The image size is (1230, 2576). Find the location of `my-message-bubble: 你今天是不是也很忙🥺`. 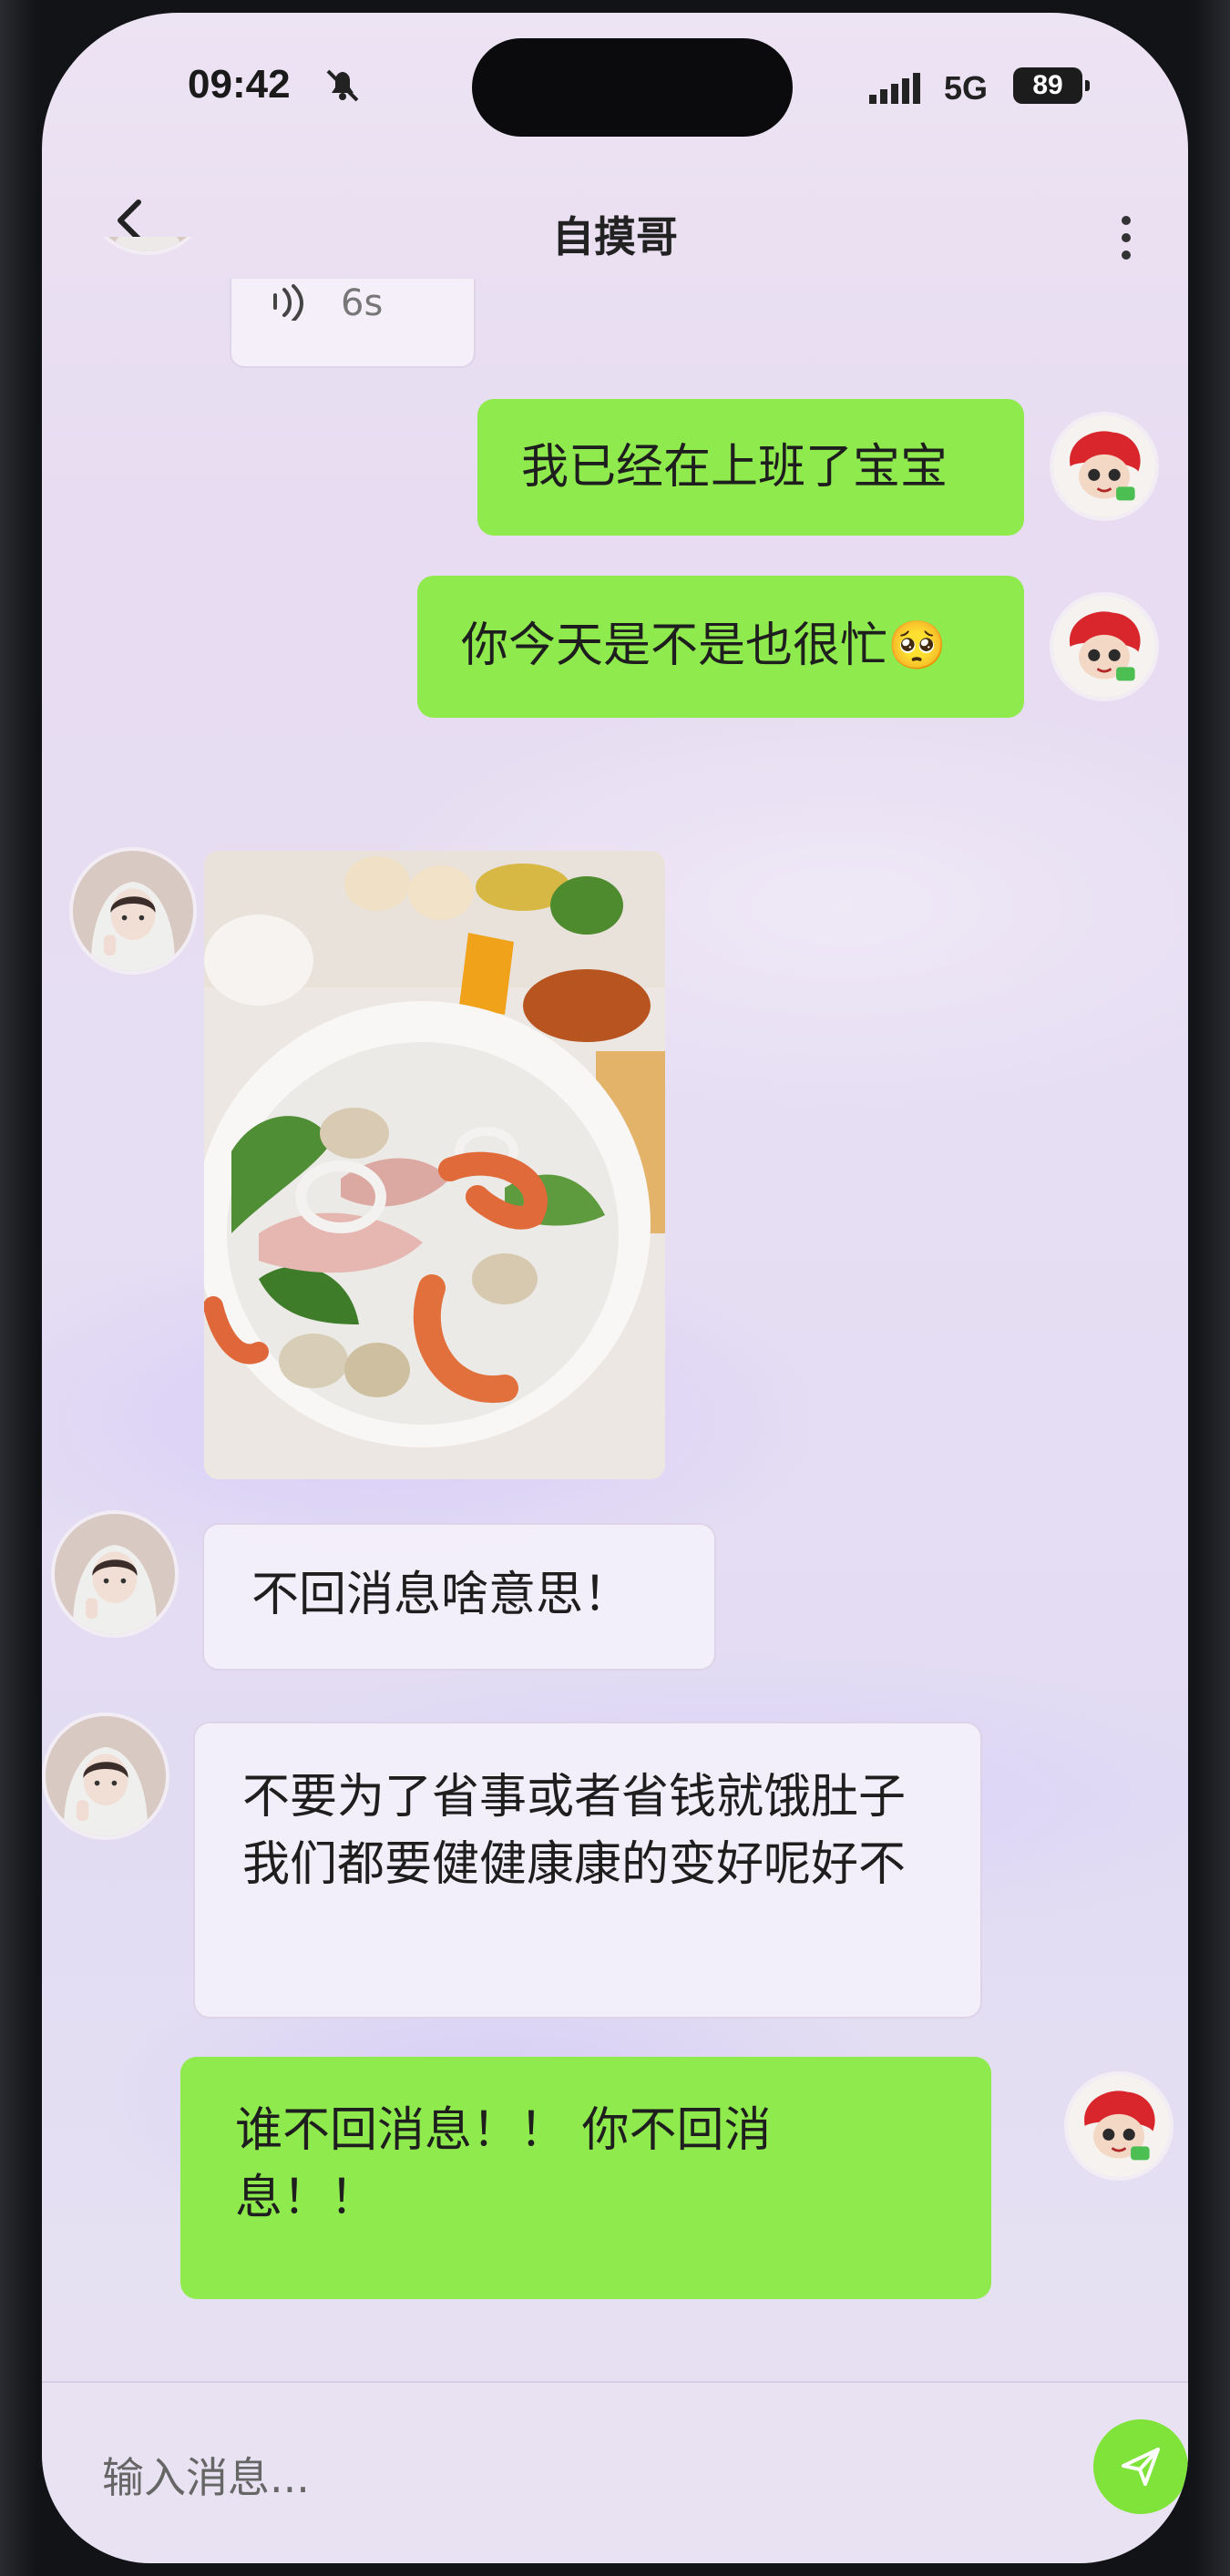

my-message-bubble: 你今天是不是也很忙🥺 is located at coordinates (720, 647).